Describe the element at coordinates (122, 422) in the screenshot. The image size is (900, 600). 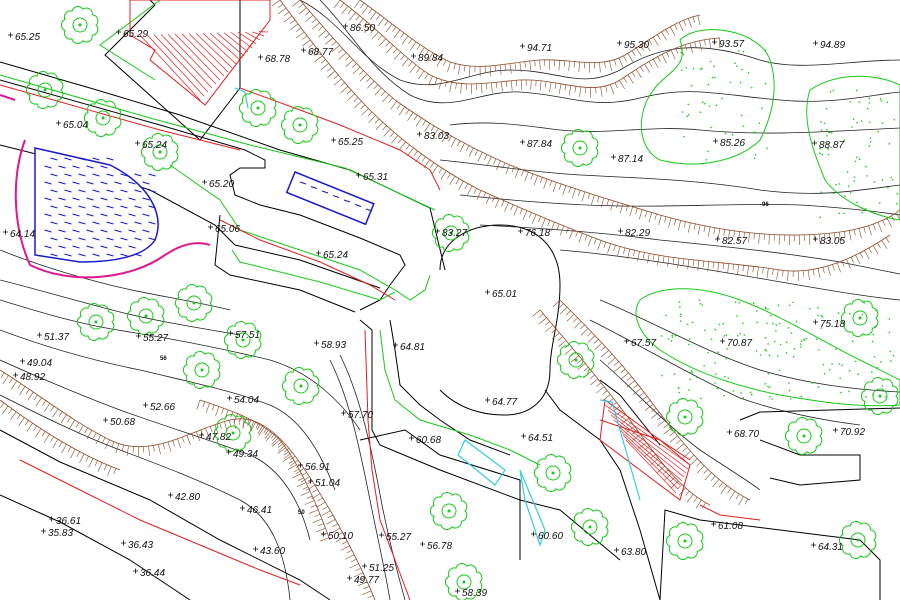
I see `elevation-label: 50.68` at that location.